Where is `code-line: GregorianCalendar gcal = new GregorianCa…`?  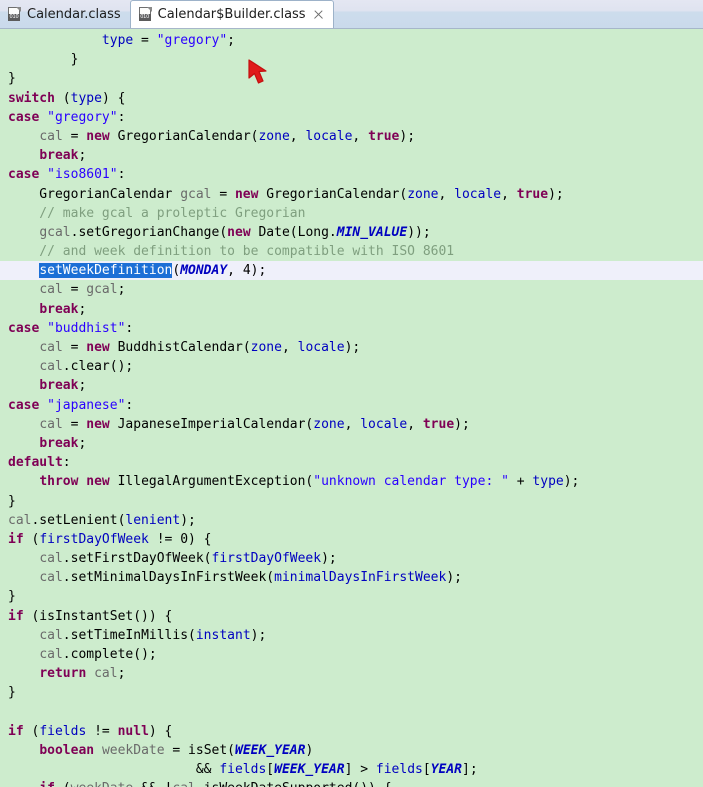
code-line: GregorianCalendar gcal = new GregorianCa… is located at coordinates (351, 194).